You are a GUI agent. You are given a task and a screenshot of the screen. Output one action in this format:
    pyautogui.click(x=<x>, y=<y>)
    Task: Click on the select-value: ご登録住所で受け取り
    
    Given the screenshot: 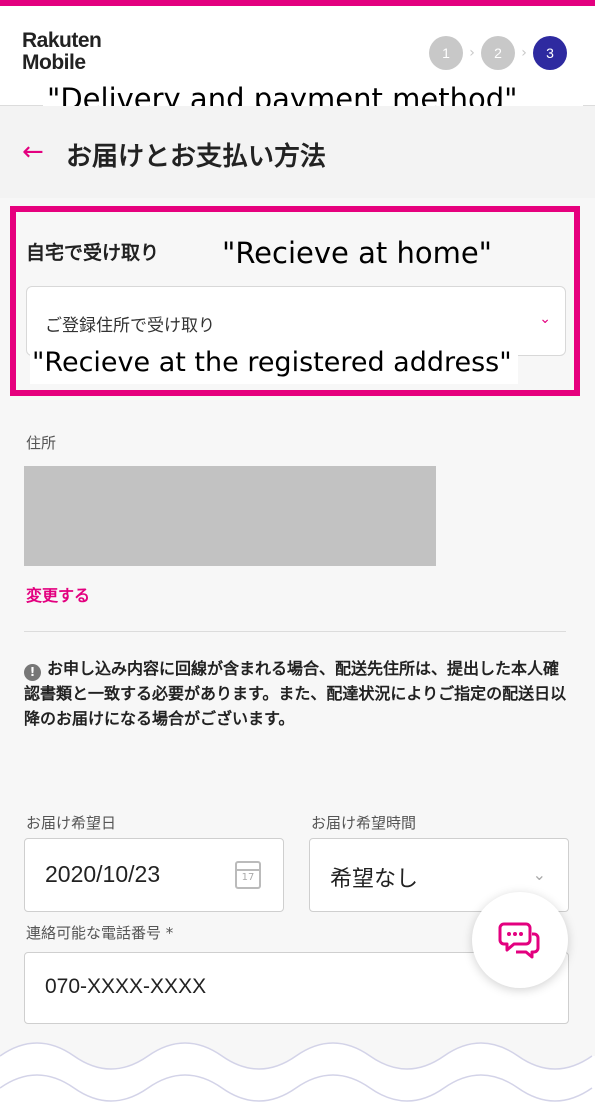 What is the action you would take?
    pyautogui.click(x=130, y=326)
    